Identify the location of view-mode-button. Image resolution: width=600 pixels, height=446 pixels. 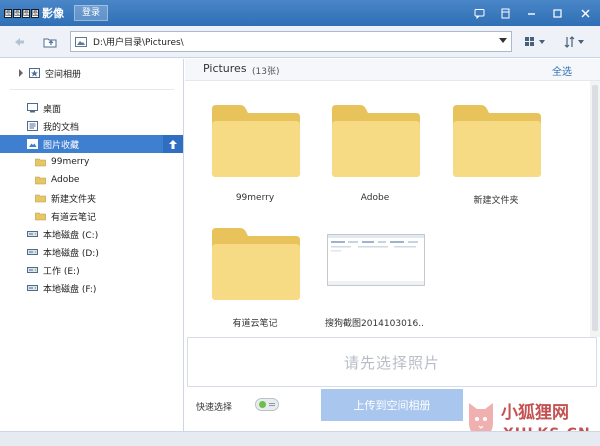
(536, 42).